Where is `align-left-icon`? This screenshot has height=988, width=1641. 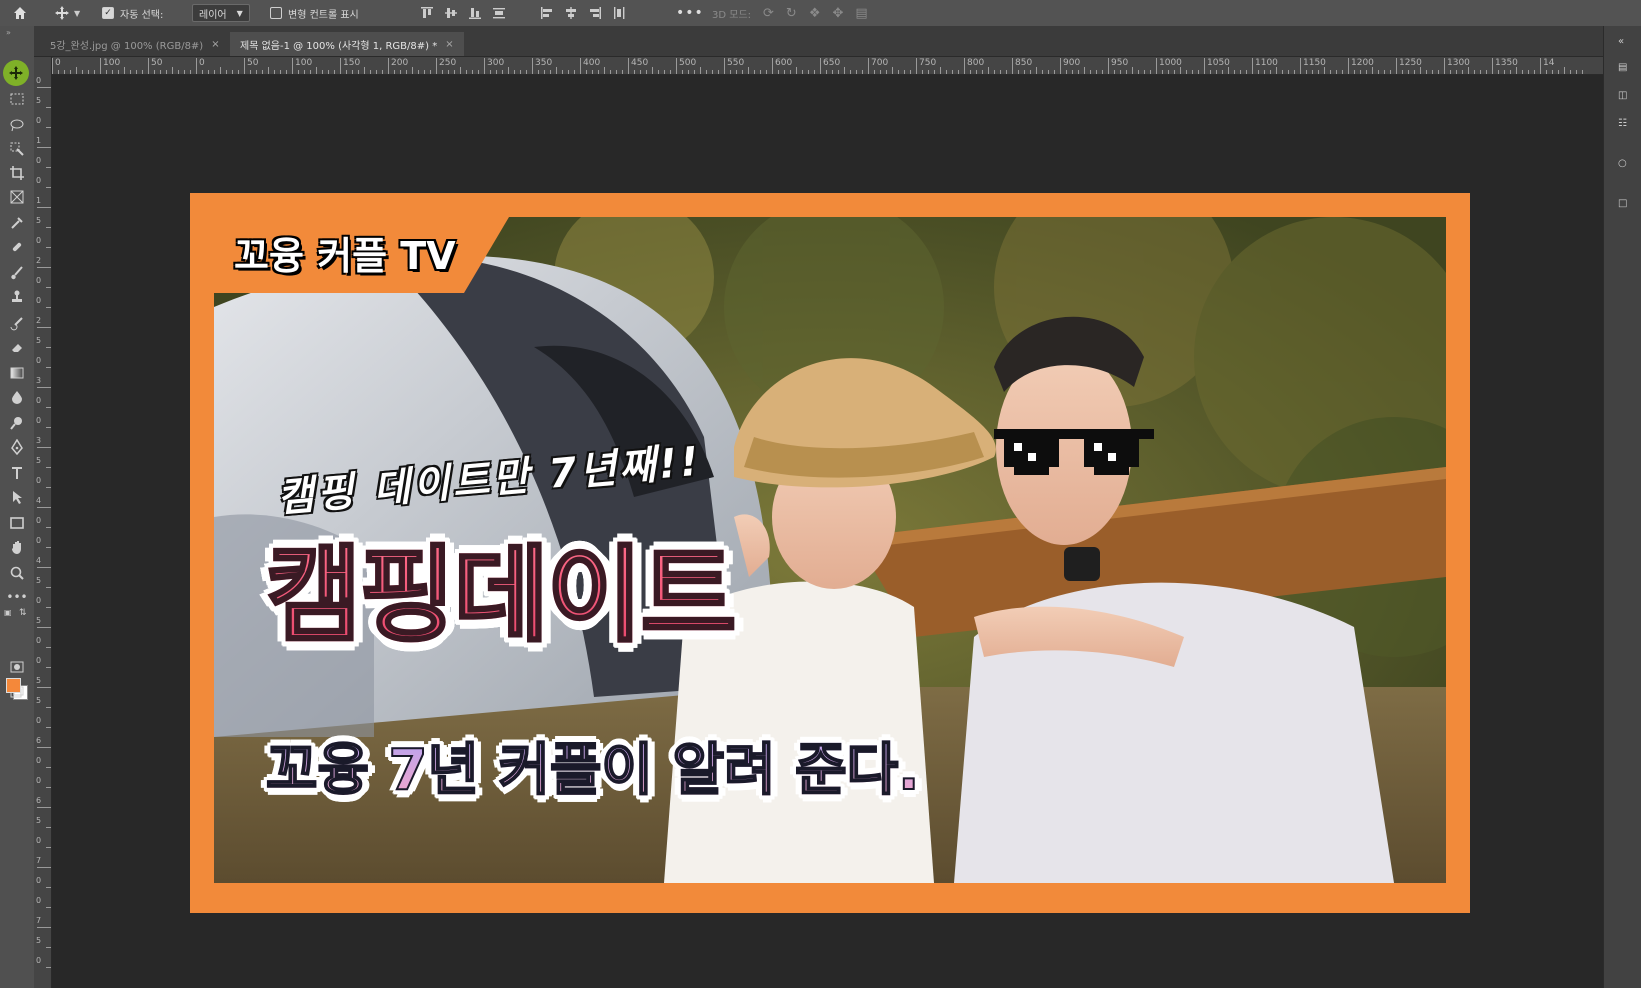 align-left-icon is located at coordinates (547, 13).